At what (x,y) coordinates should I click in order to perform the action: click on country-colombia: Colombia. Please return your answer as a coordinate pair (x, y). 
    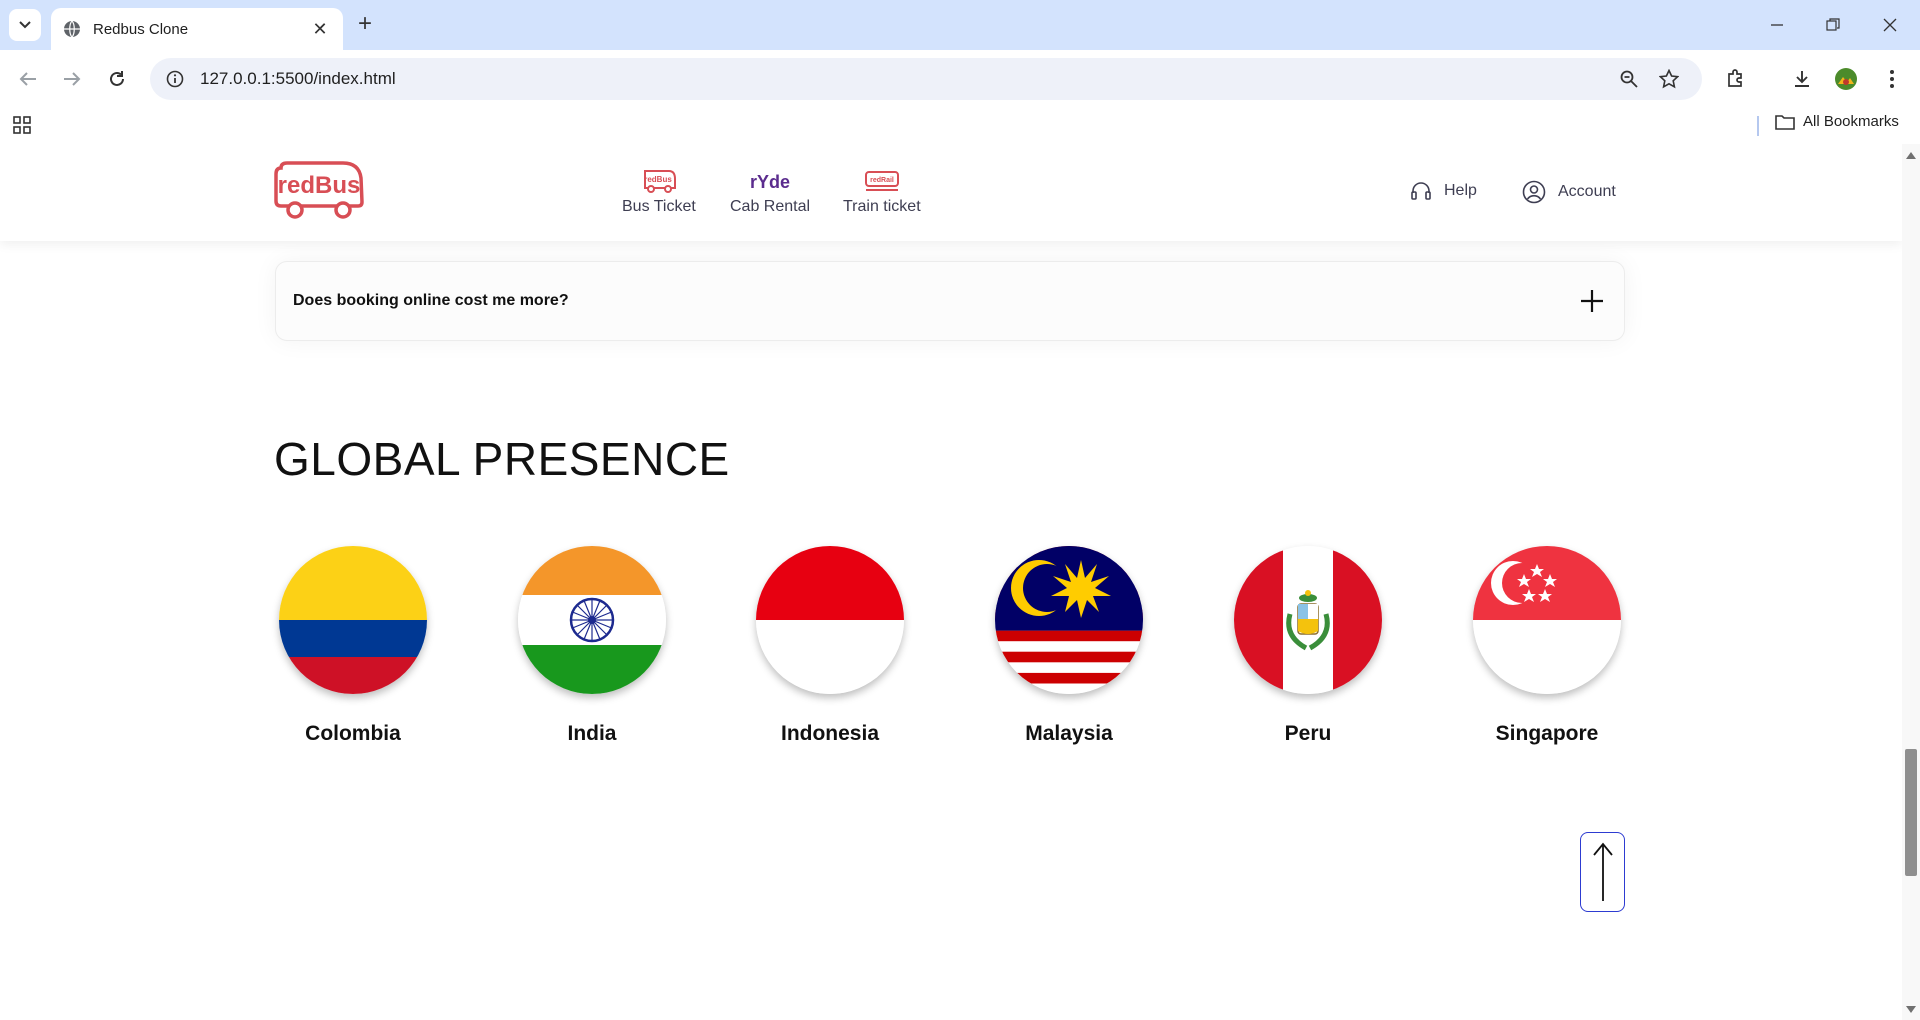
    Looking at the image, I should click on (353, 646).